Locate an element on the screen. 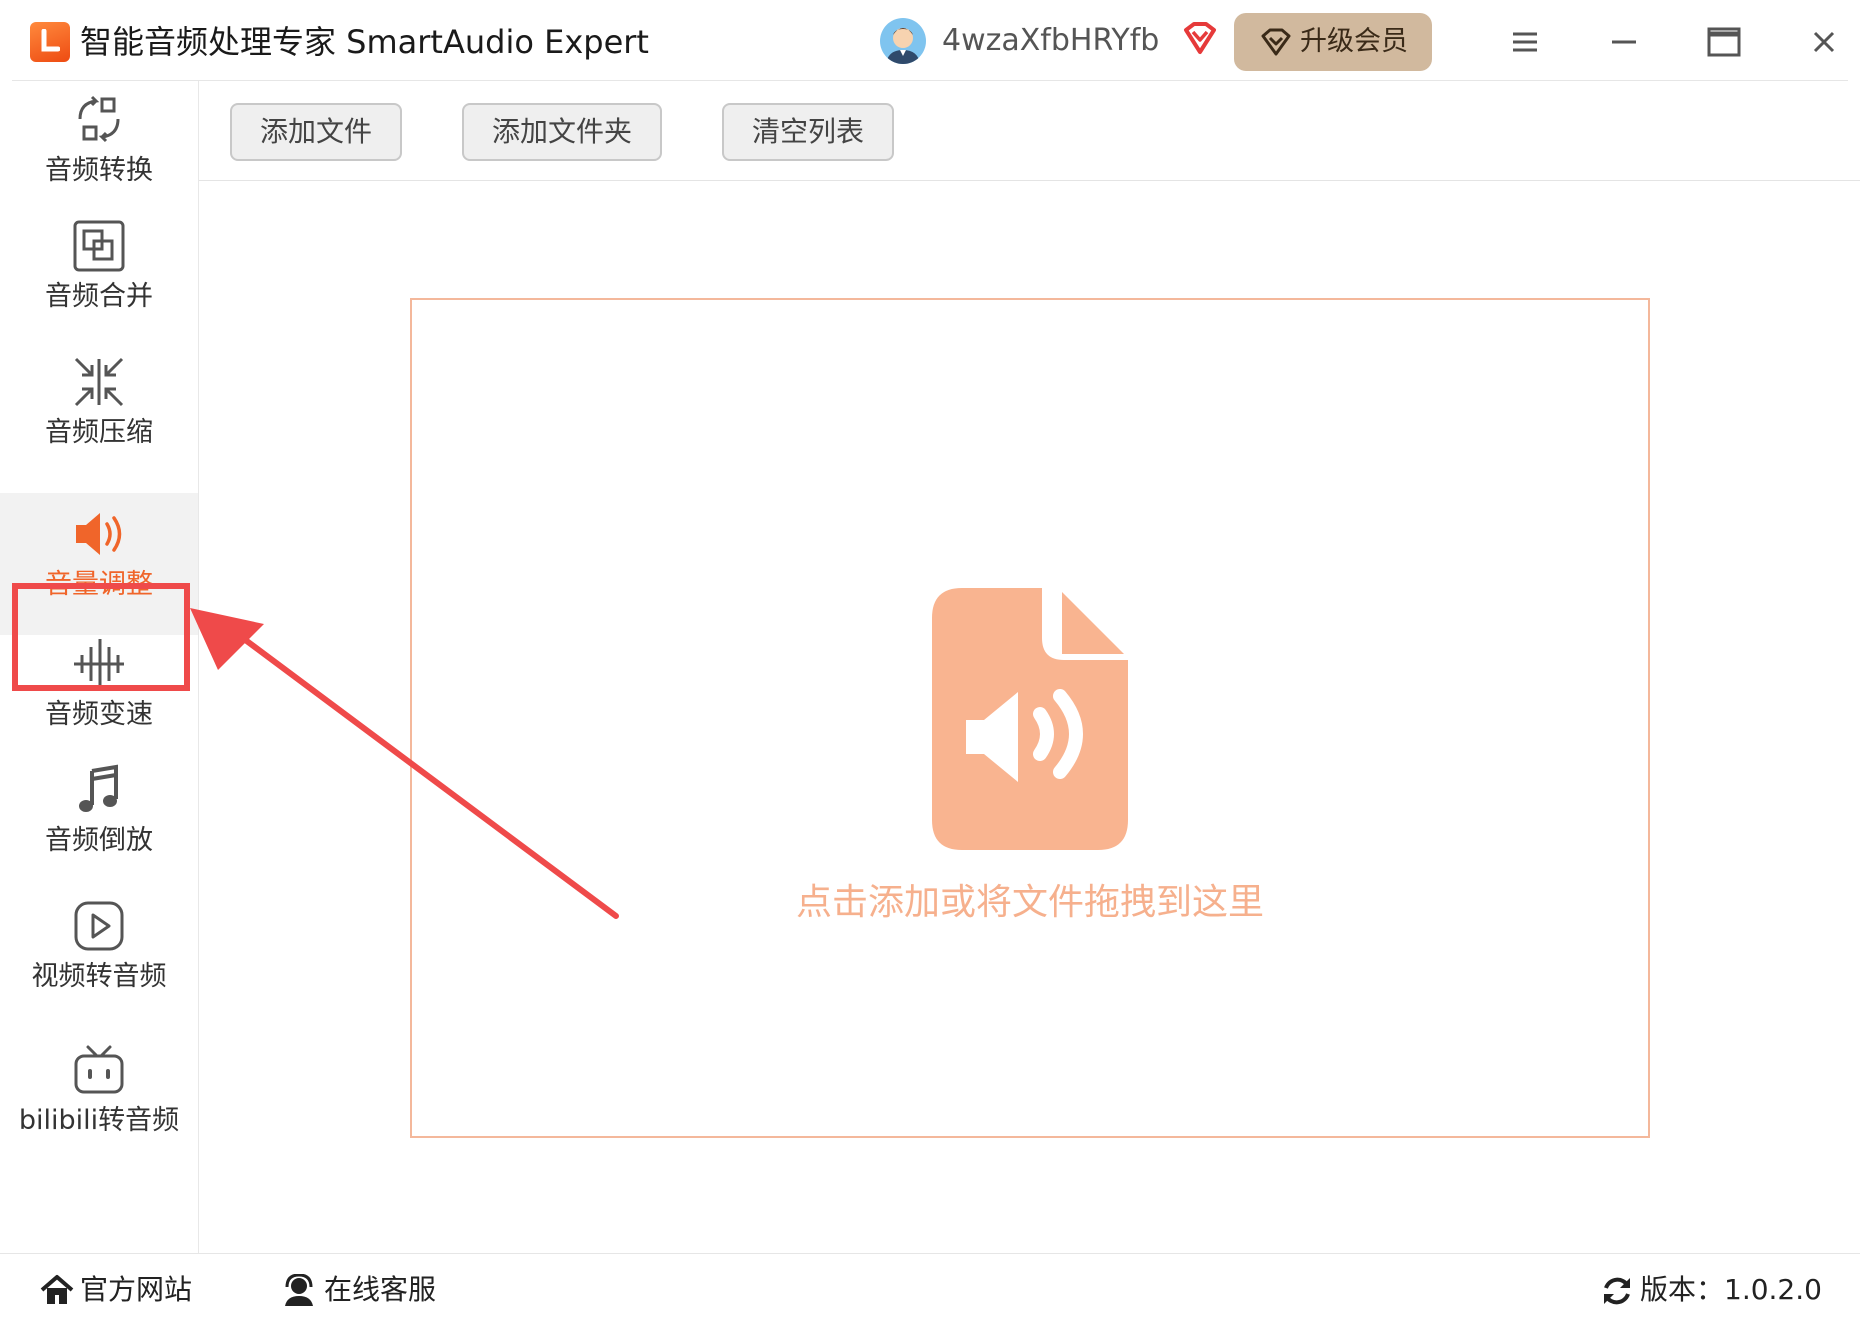 The width and height of the screenshot is (1860, 1321). upgrade-vip-button: 升级会员 is located at coordinates (1333, 42).